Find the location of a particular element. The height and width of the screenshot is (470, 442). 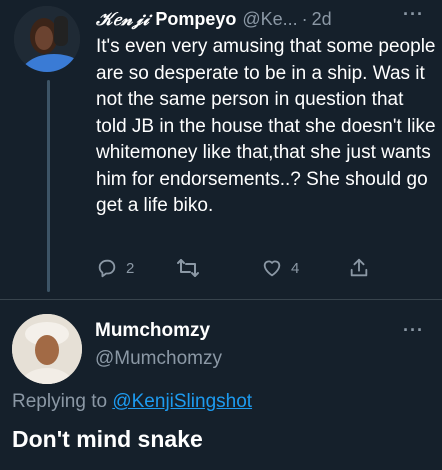

replying-prefix: Replying to is located at coordinates (62, 401).